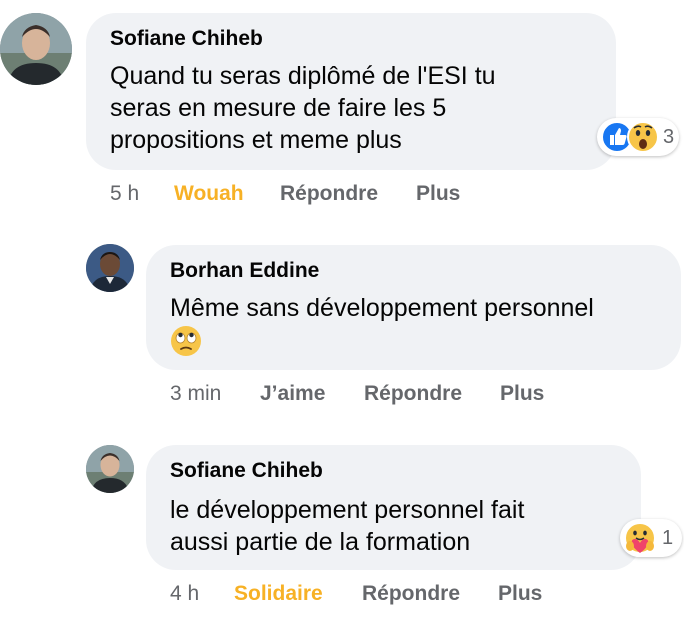 This screenshot has width=684, height=620. I want to click on reaction-button: Solidaire, so click(278, 594).